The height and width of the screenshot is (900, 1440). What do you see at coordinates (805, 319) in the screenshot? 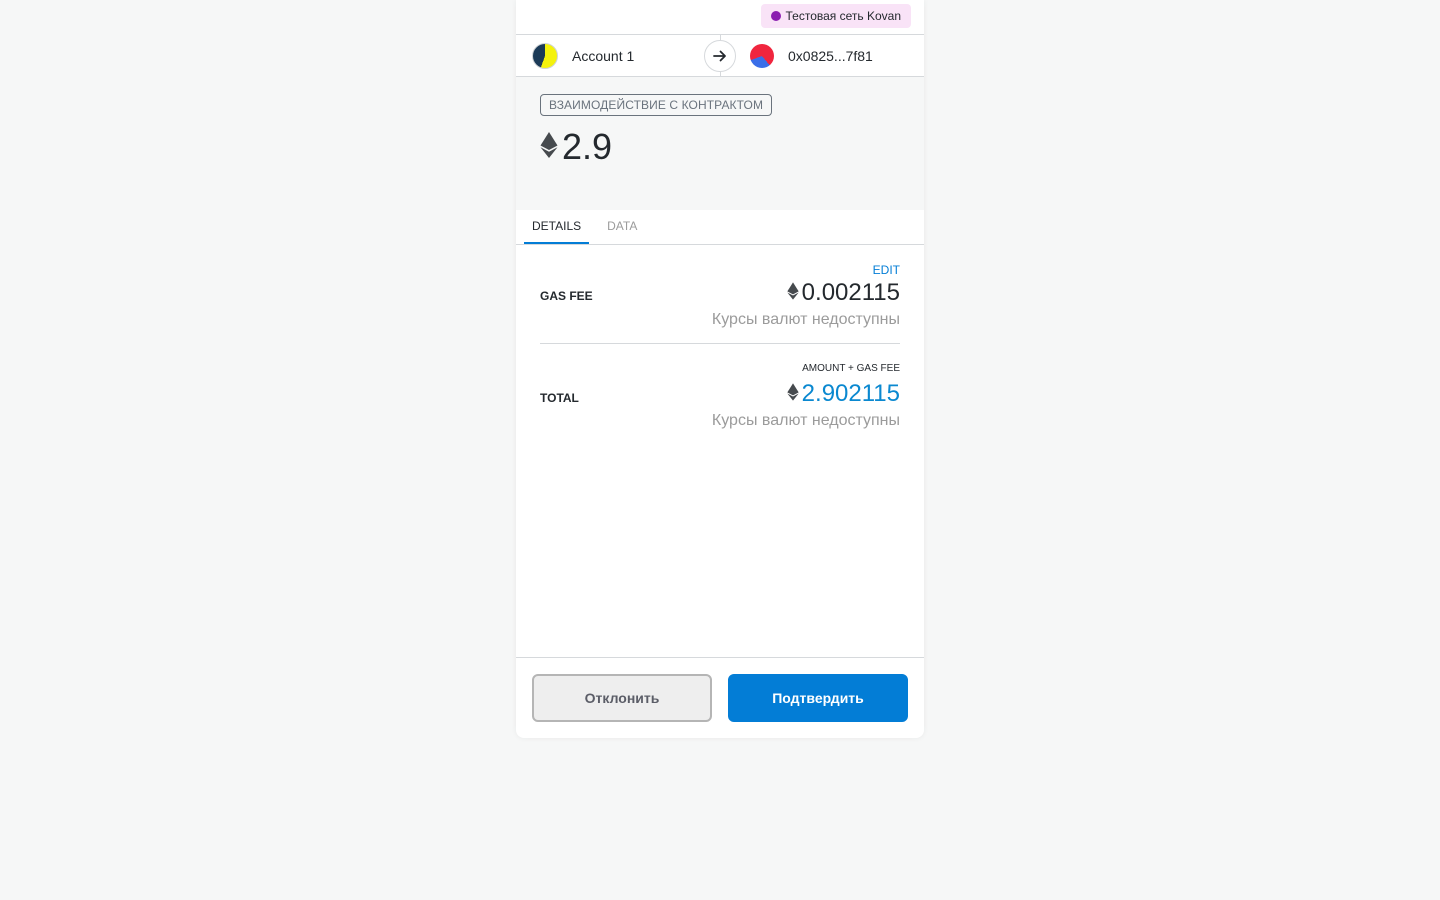
I see `gas-fee-fiat: Курсы валют недоступны` at bounding box center [805, 319].